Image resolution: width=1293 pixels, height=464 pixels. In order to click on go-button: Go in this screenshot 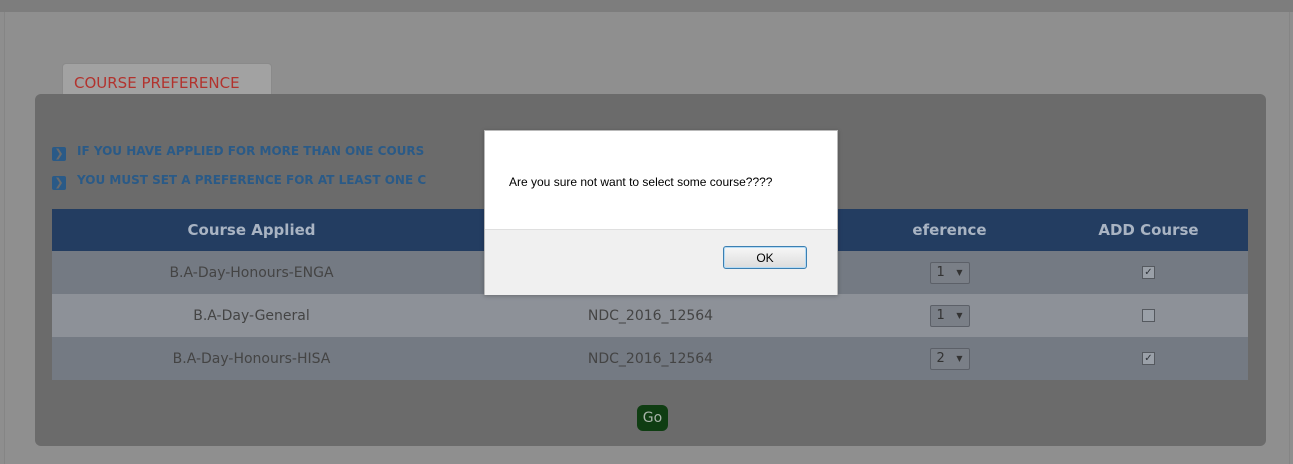, I will do `click(652, 418)`.